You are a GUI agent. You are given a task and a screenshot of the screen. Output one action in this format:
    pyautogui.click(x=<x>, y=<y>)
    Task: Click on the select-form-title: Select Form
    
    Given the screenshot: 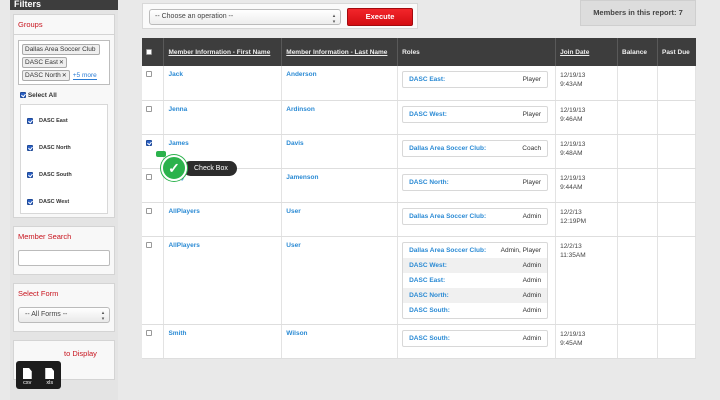 What is the action you would take?
    pyautogui.click(x=38, y=293)
    